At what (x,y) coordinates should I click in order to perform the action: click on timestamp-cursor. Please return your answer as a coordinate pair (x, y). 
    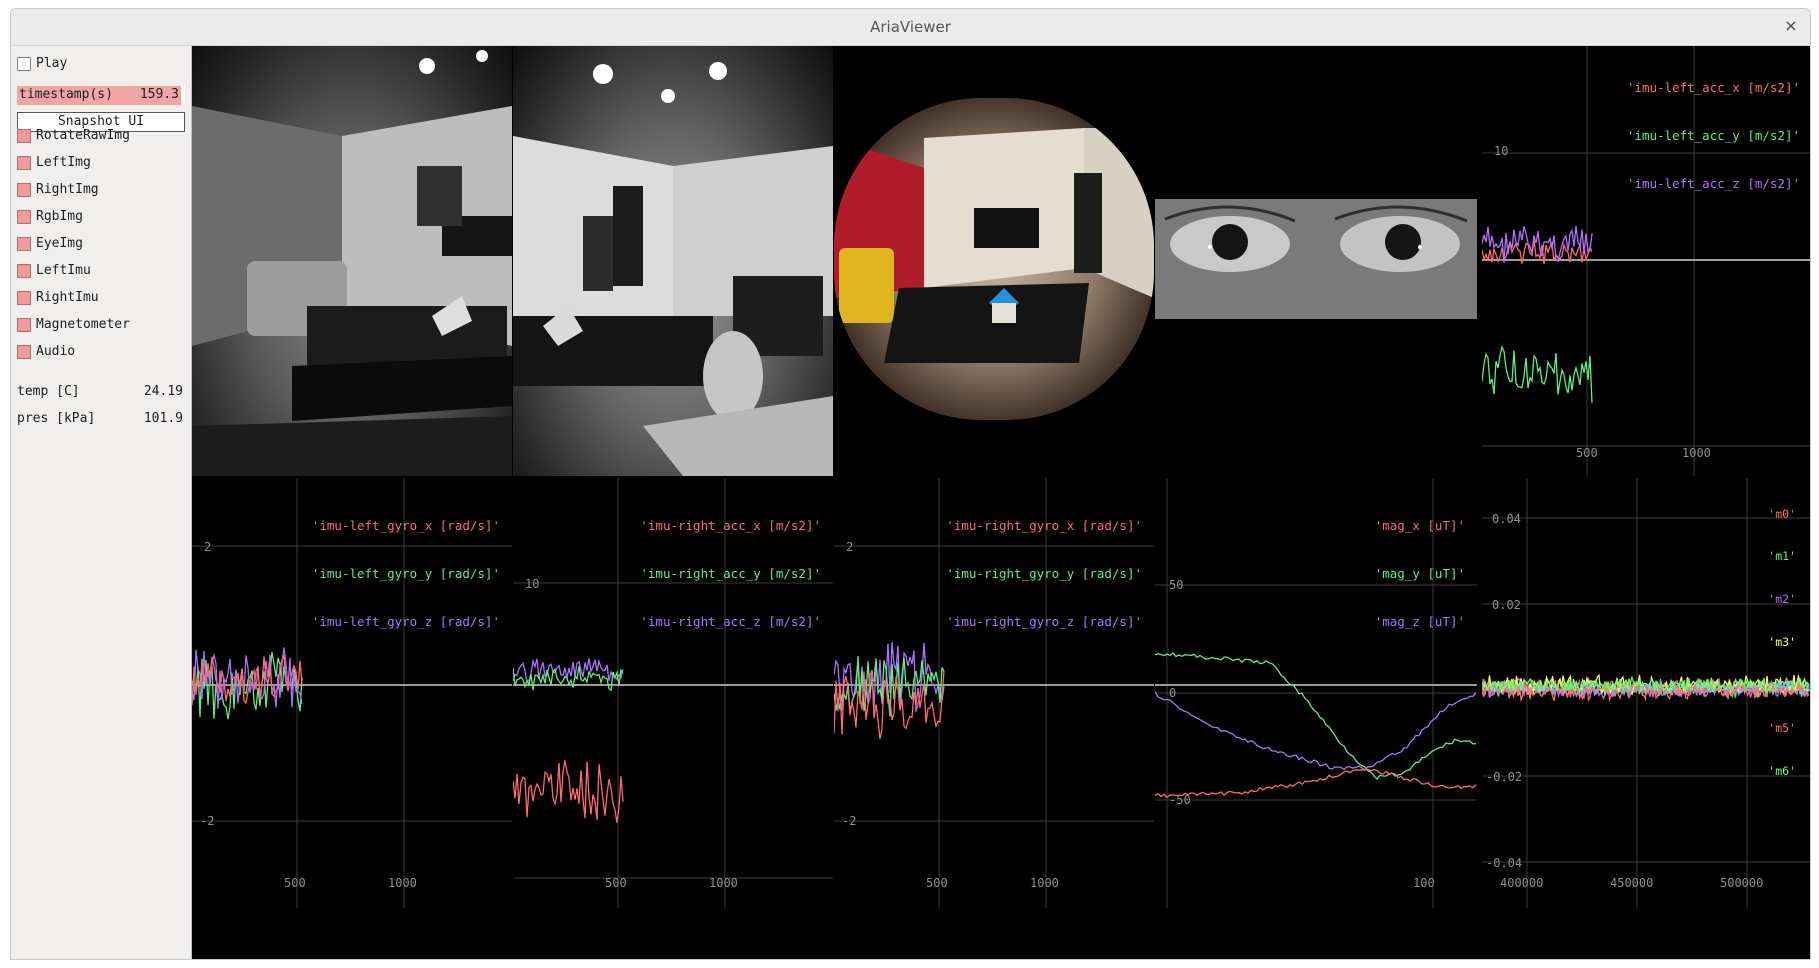
    Looking at the image, I should click on (183, 95).